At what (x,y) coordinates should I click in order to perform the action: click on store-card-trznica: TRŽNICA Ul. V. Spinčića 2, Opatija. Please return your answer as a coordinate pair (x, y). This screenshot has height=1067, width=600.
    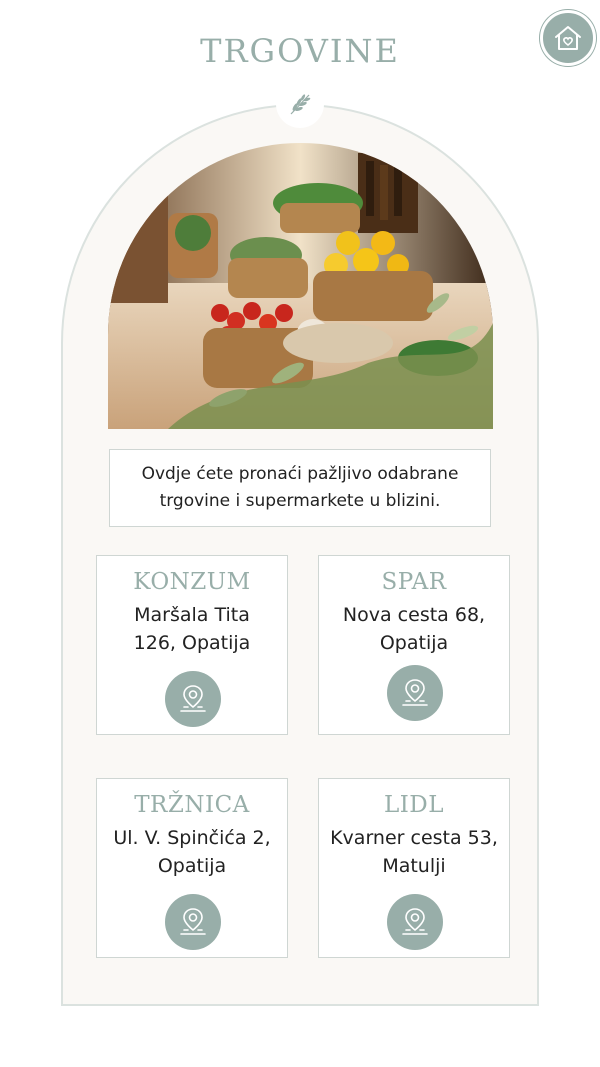
    Looking at the image, I should click on (192, 868).